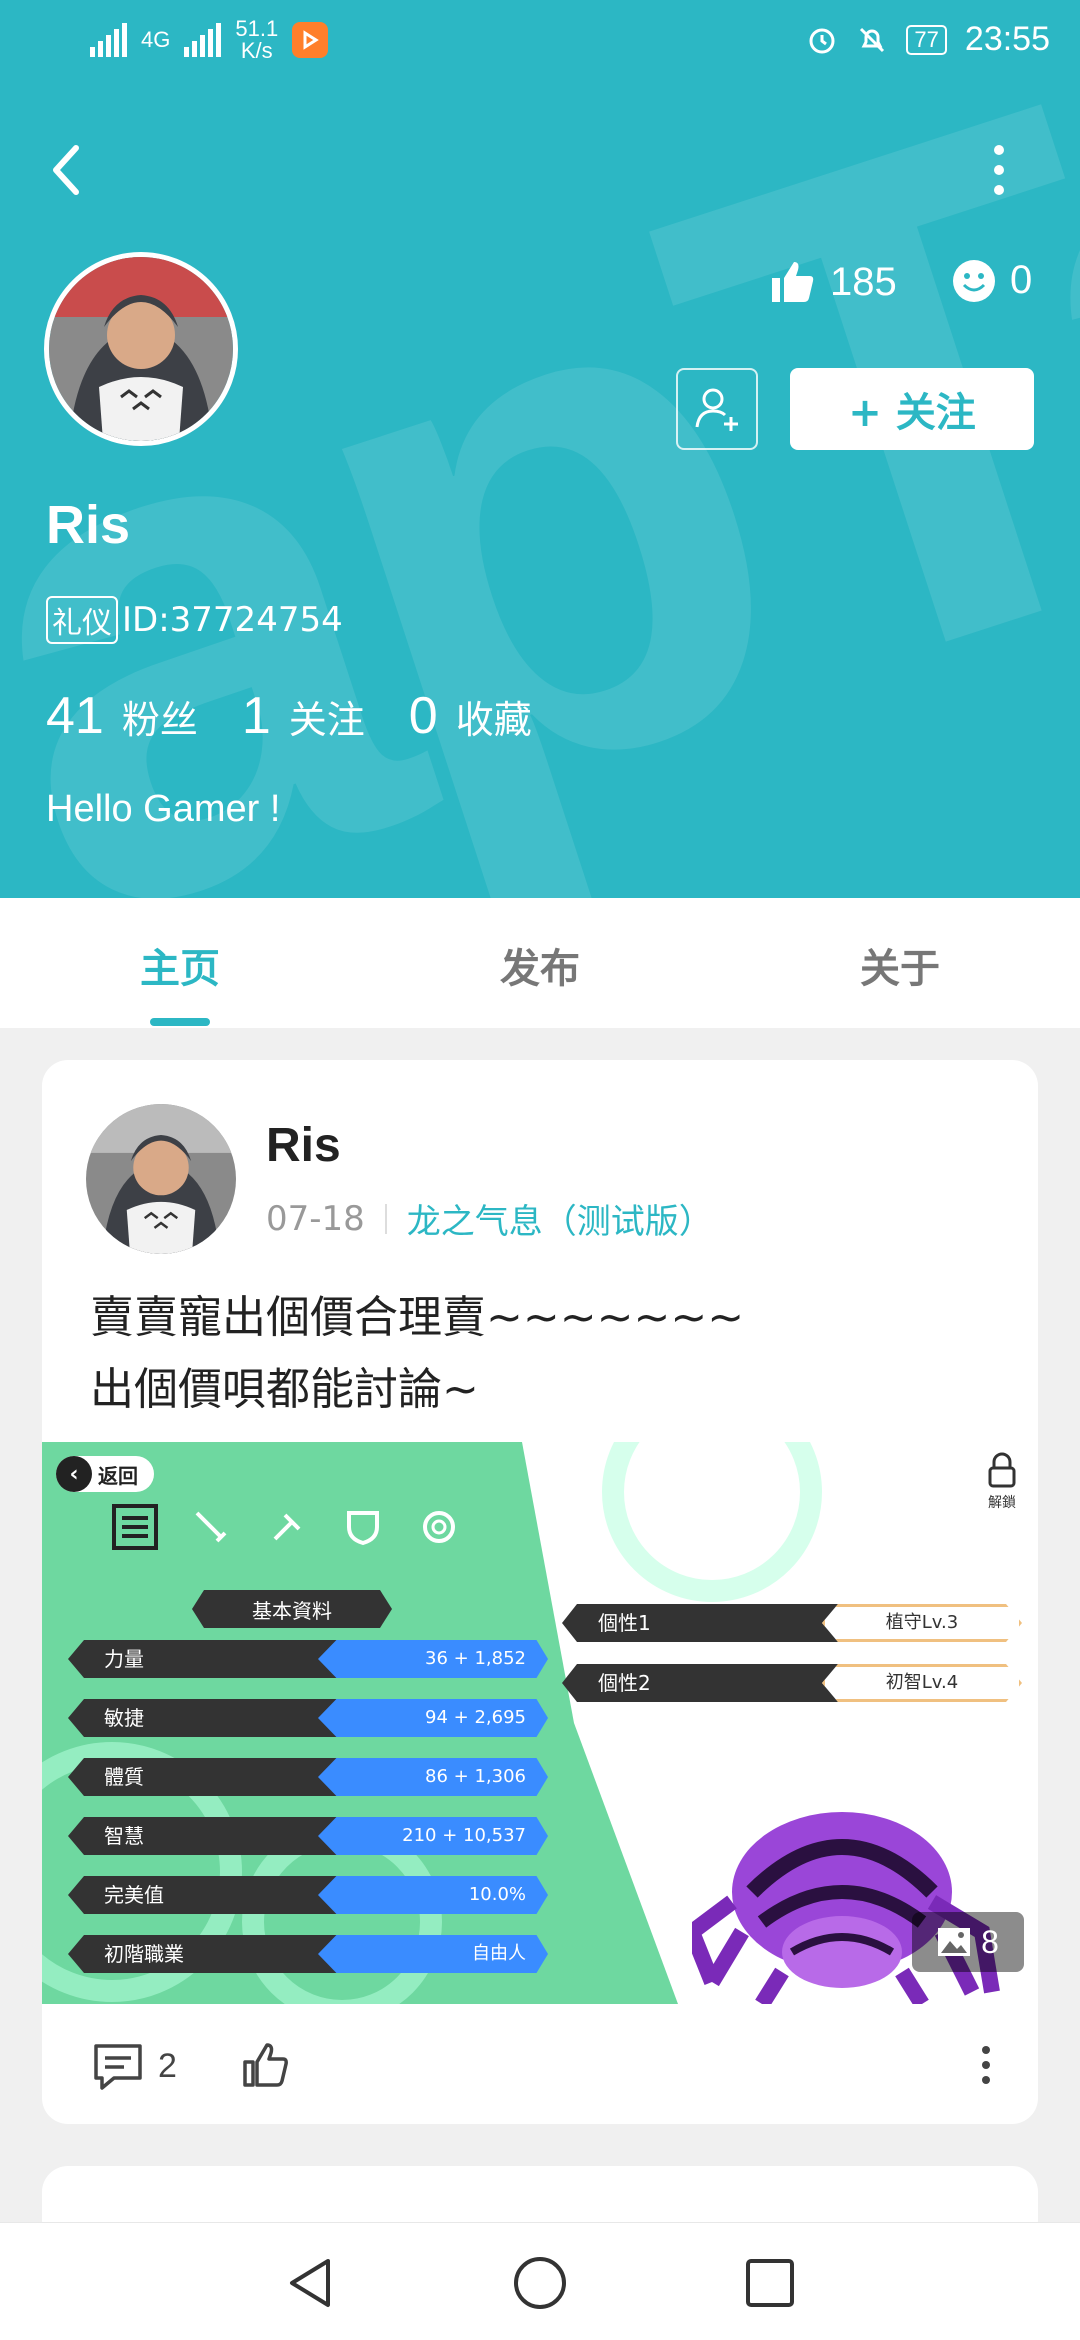 Image resolution: width=1080 pixels, height=2340 pixels. What do you see at coordinates (75, 716) in the screenshot?
I see `followers-count: 41` at bounding box center [75, 716].